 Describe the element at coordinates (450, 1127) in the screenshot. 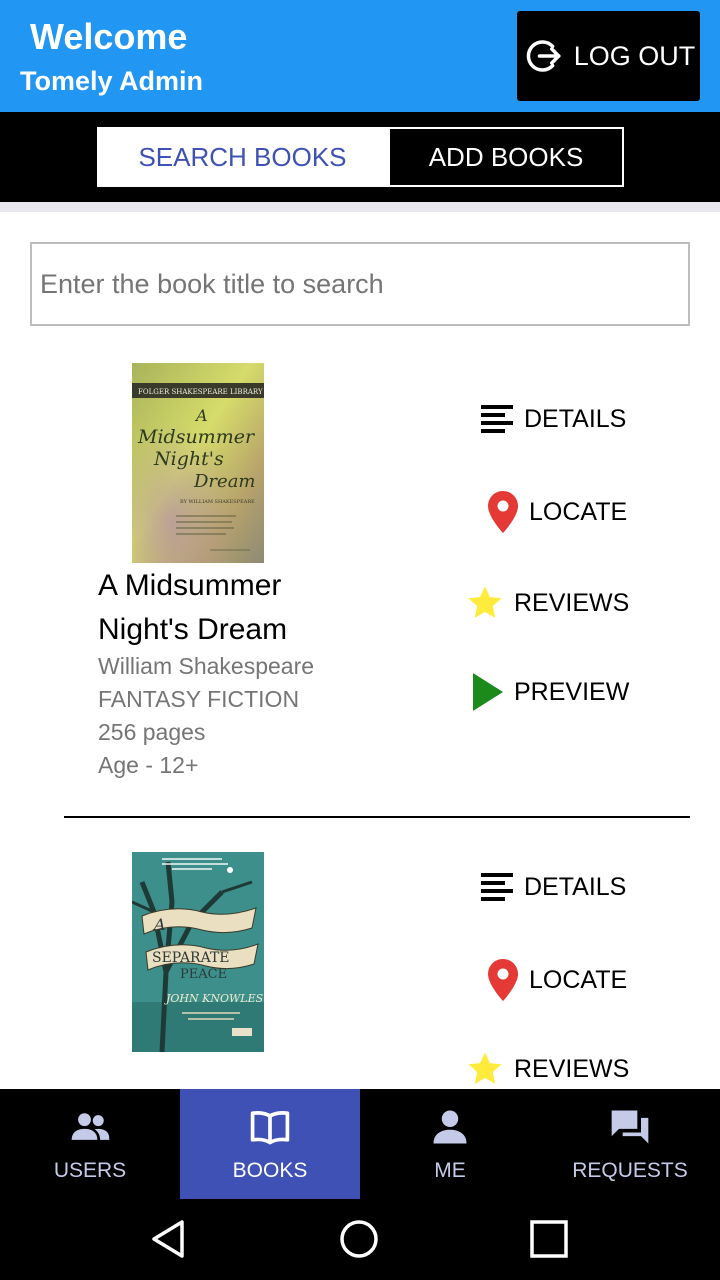

I see `person-icon` at that location.